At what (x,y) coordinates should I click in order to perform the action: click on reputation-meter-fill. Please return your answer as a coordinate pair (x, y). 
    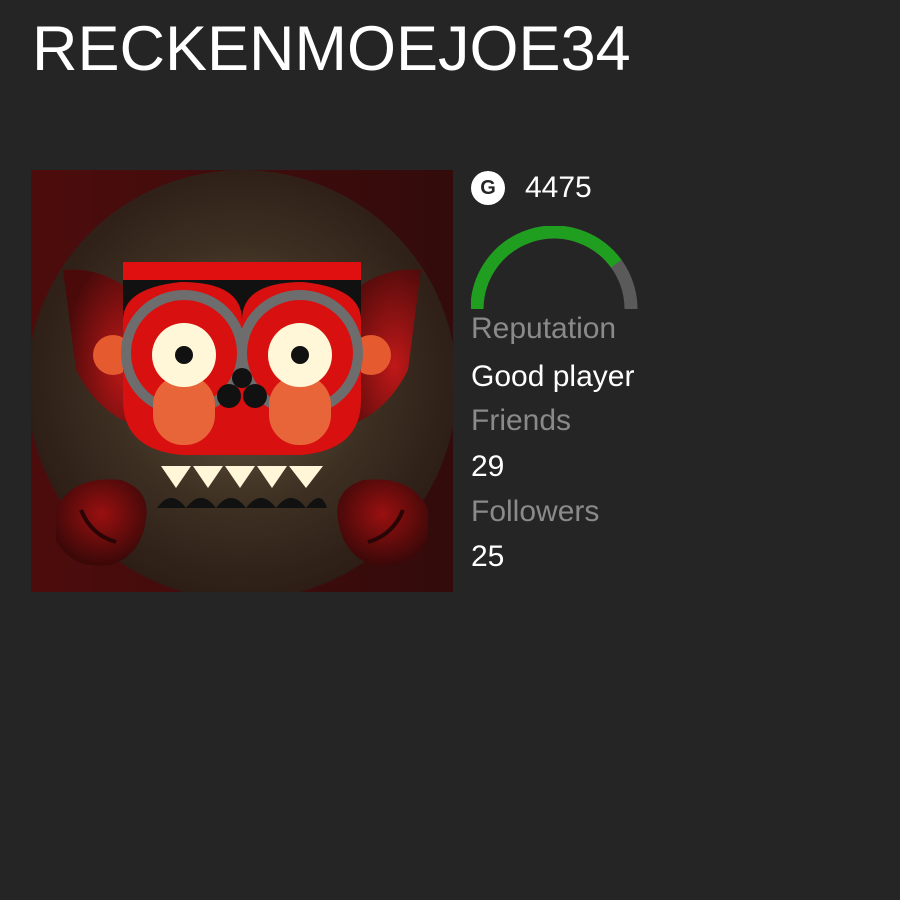
    Looking at the image, I should click on (546, 268).